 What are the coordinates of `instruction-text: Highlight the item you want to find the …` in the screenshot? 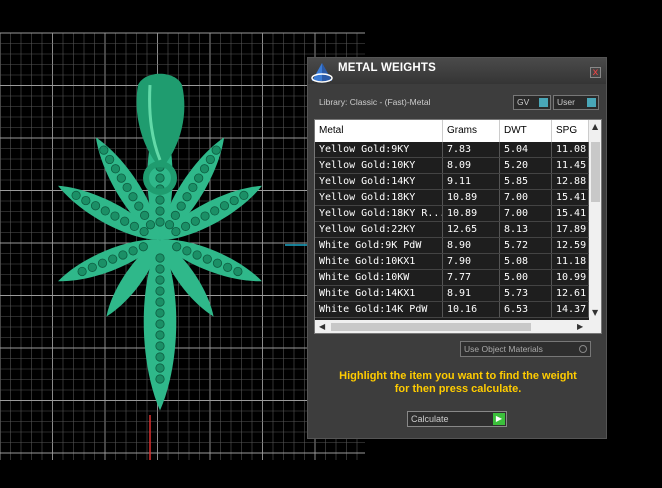 It's located at (458, 383).